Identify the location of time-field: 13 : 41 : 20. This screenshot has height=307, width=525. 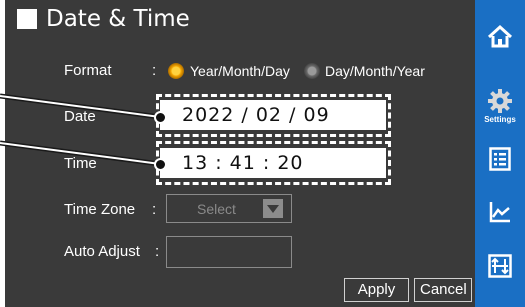
(273, 163).